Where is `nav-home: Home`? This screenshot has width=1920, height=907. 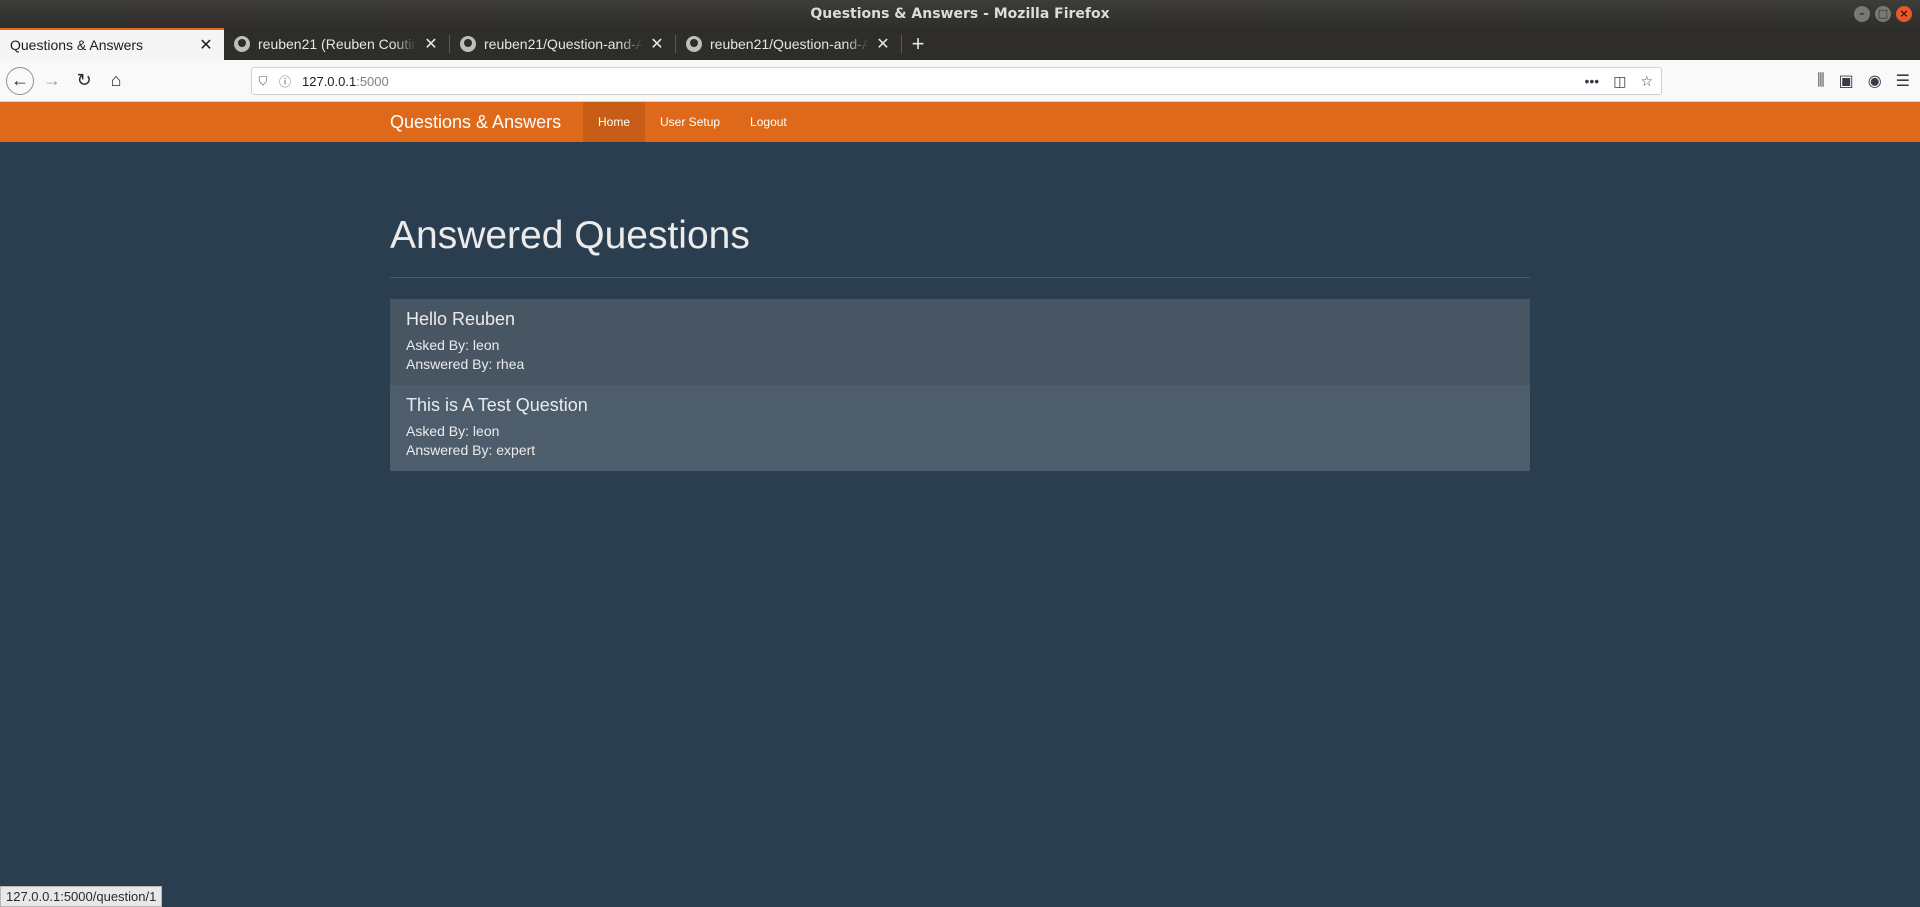 nav-home: Home is located at coordinates (614, 122).